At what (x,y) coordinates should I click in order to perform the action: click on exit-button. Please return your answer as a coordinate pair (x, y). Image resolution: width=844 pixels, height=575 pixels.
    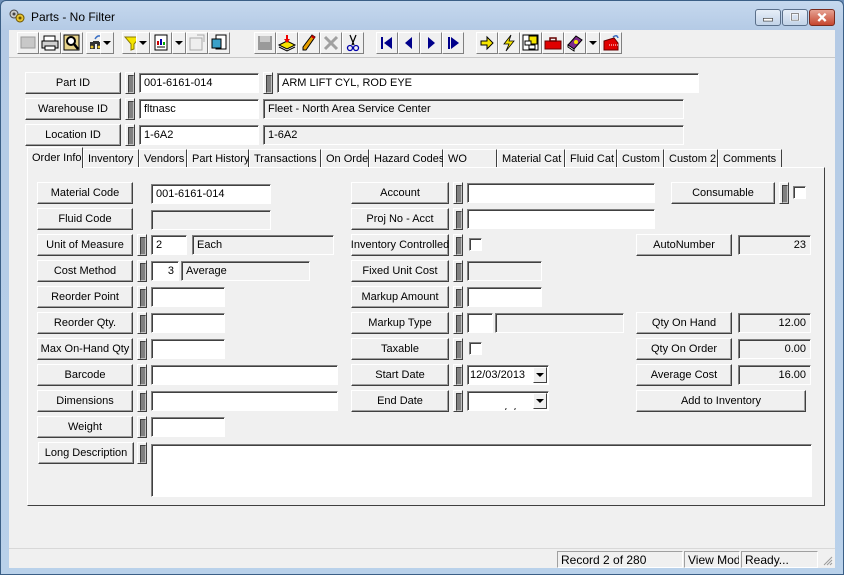
    Looking at the image, I should click on (611, 43).